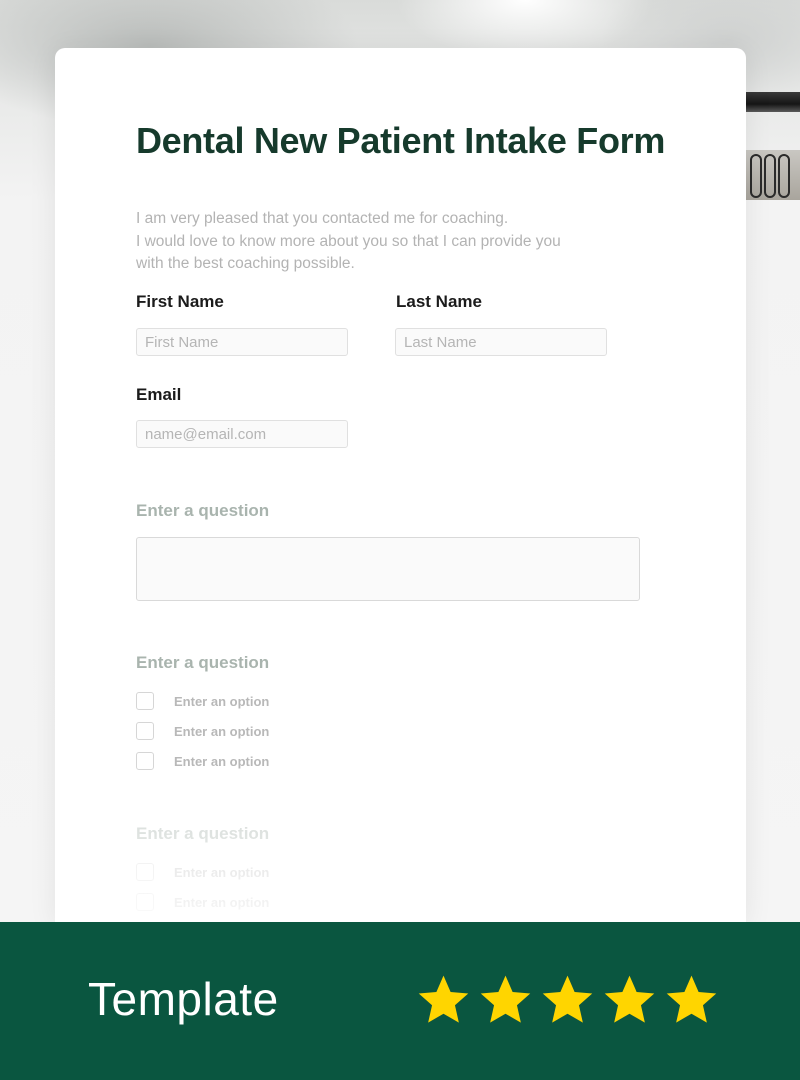 The height and width of the screenshot is (1080, 800). What do you see at coordinates (388, 569) in the screenshot?
I see `question-answer-textarea` at bounding box center [388, 569].